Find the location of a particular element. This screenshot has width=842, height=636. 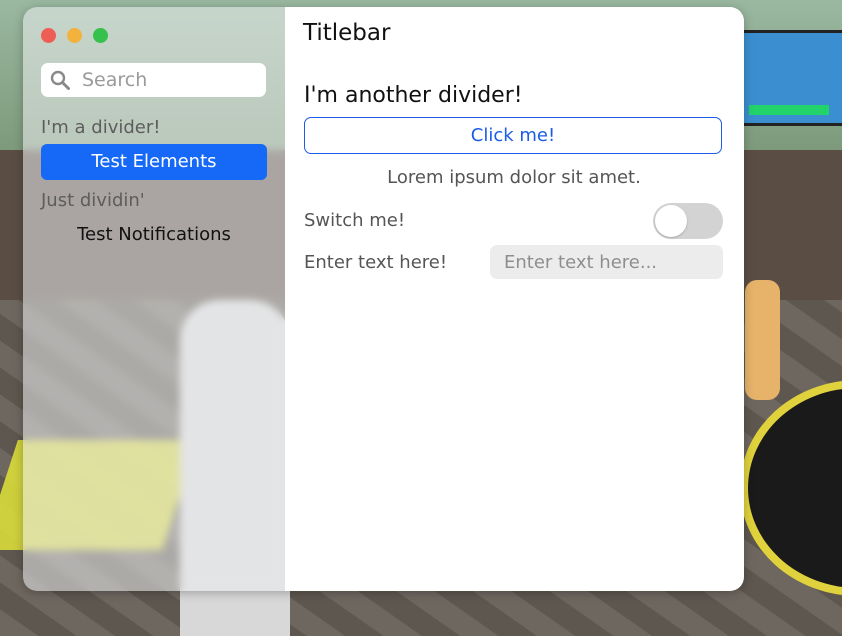

text-input-field is located at coordinates (606, 262).